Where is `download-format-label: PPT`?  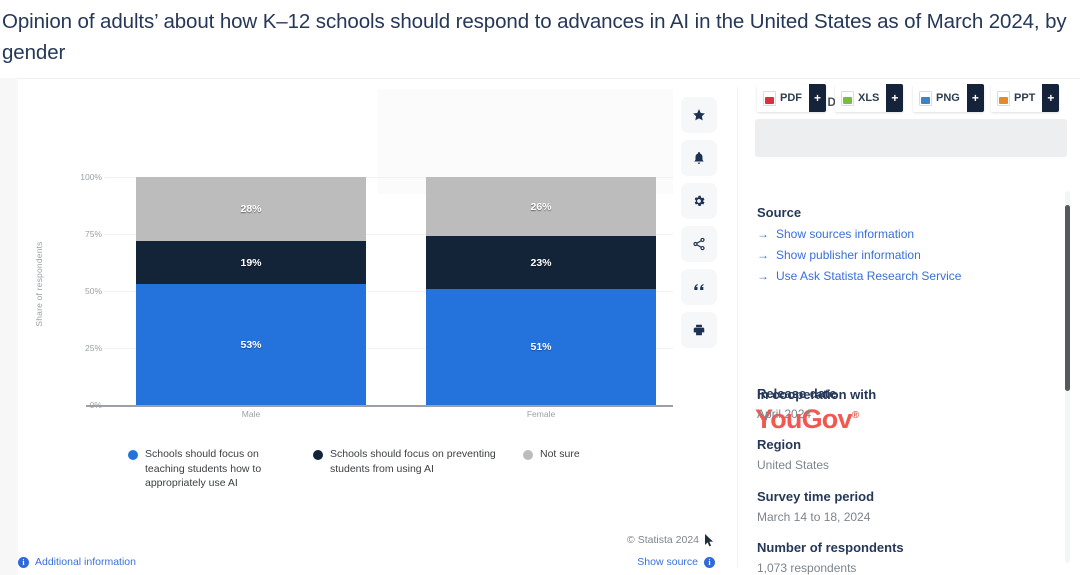
download-format-label: PPT is located at coordinates (1025, 98).